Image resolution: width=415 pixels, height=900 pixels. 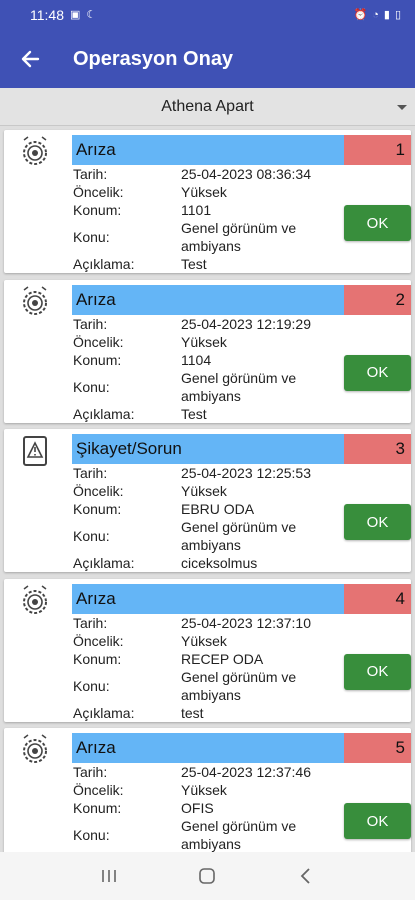 I want to click on status-time: 11:48, so click(x=47, y=15).